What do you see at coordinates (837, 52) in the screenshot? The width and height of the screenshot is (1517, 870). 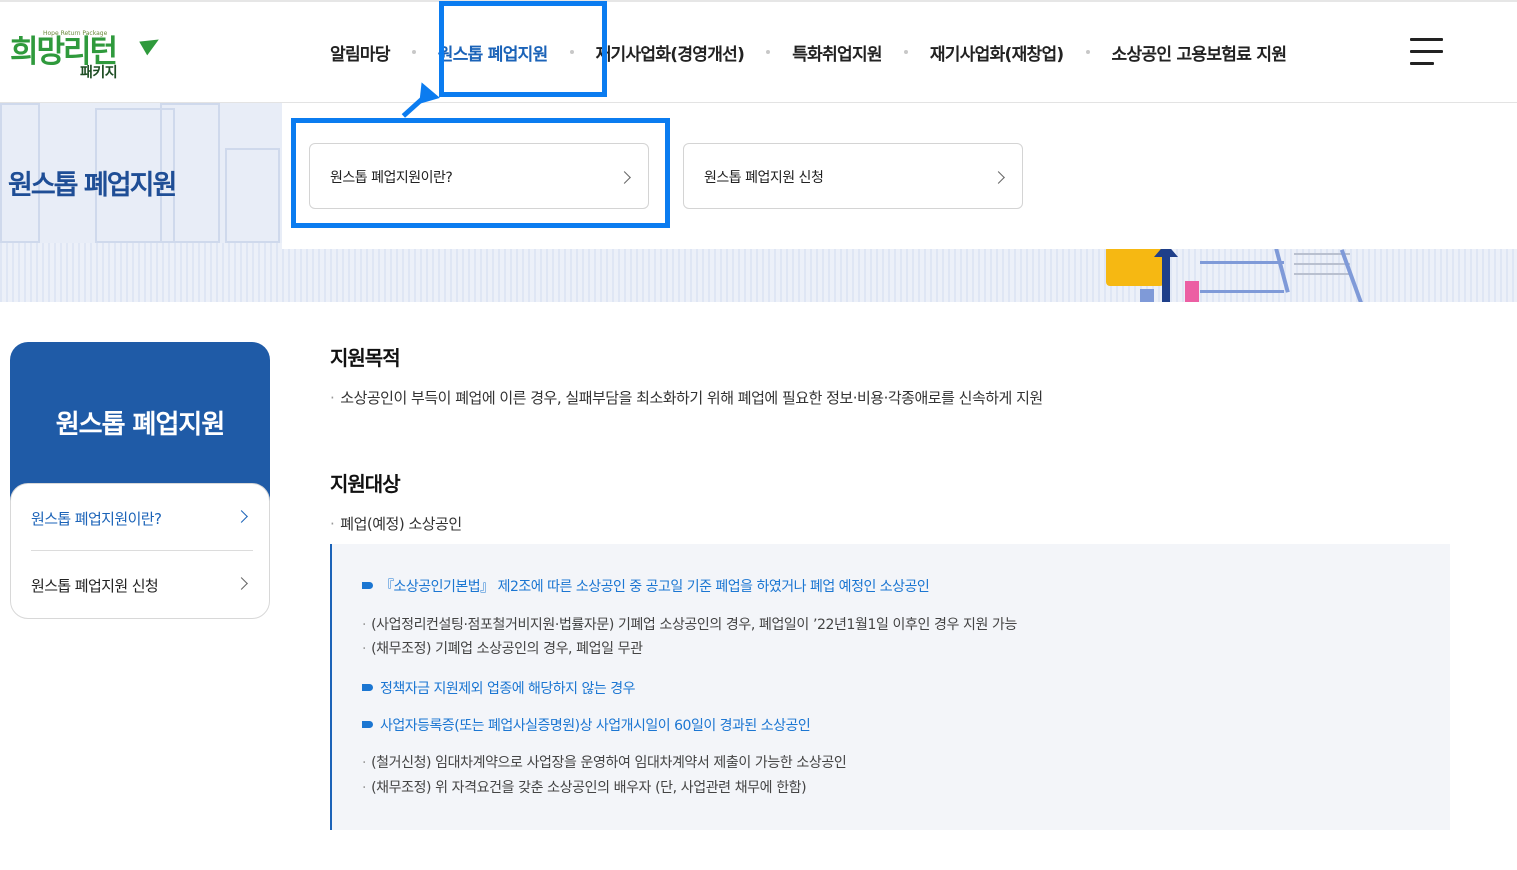 I see `gnb-item-employment-support: 특화취업지원` at bounding box center [837, 52].